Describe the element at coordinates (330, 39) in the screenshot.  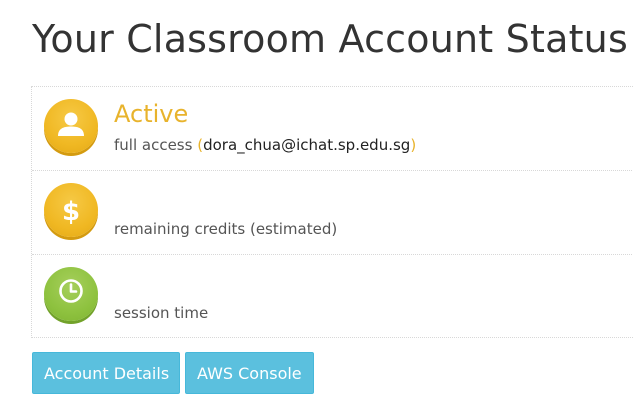
I see `page-title: Your Classroom Account Status` at that location.